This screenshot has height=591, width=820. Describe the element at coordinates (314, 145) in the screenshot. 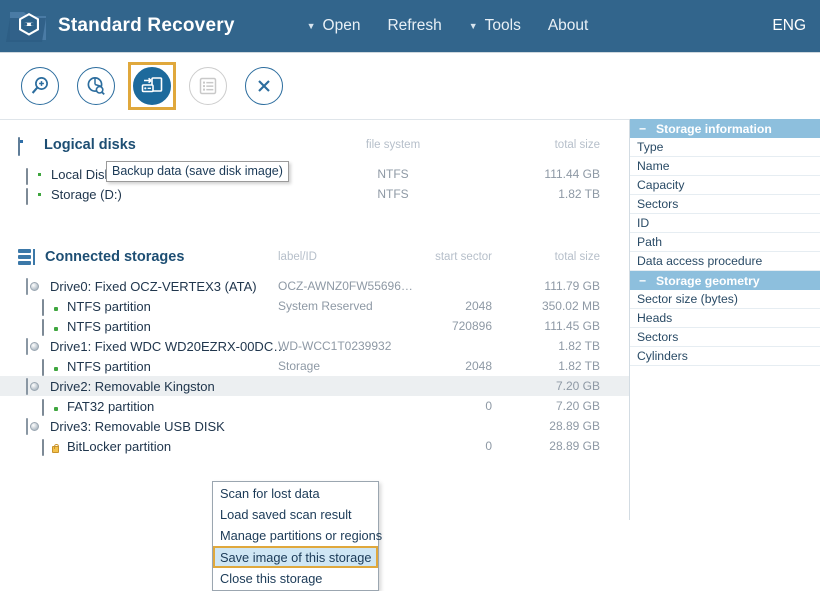

I see `logical-disks-header: Logical disks file system total size` at that location.